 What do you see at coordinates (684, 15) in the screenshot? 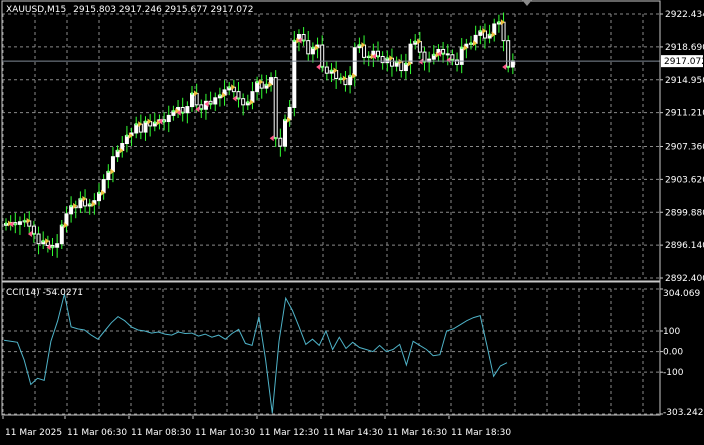
I see `price-tick-label: 2922.434` at bounding box center [684, 15].